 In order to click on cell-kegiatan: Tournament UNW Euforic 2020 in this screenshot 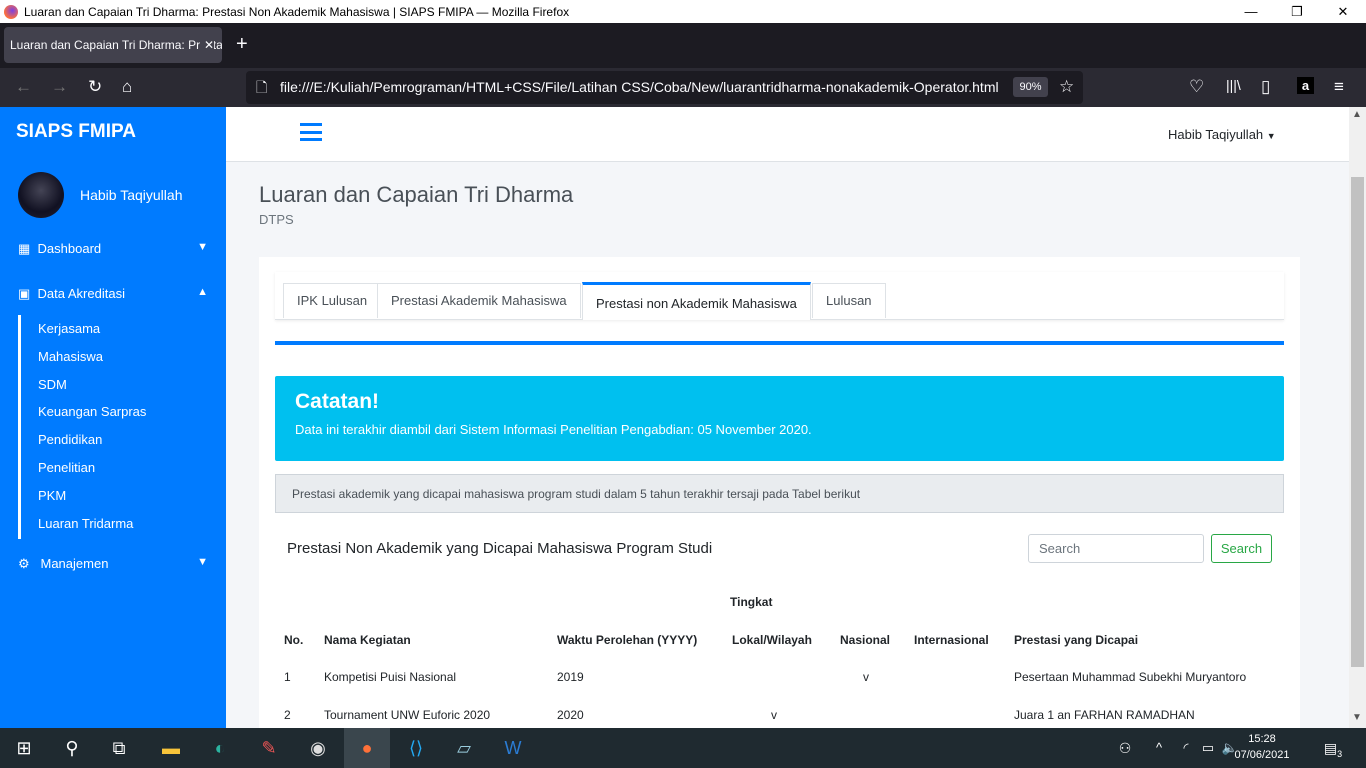, I will do `click(407, 715)`.